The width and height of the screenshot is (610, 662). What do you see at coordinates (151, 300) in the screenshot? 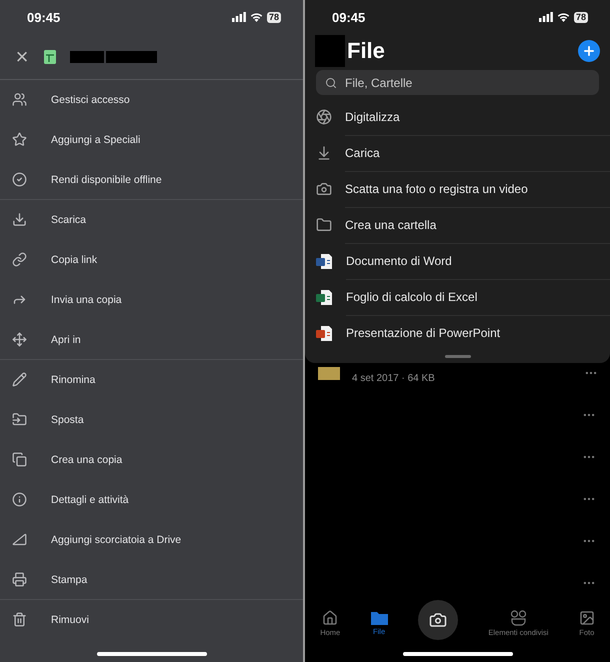
I see `action-item: Invia una copia` at bounding box center [151, 300].